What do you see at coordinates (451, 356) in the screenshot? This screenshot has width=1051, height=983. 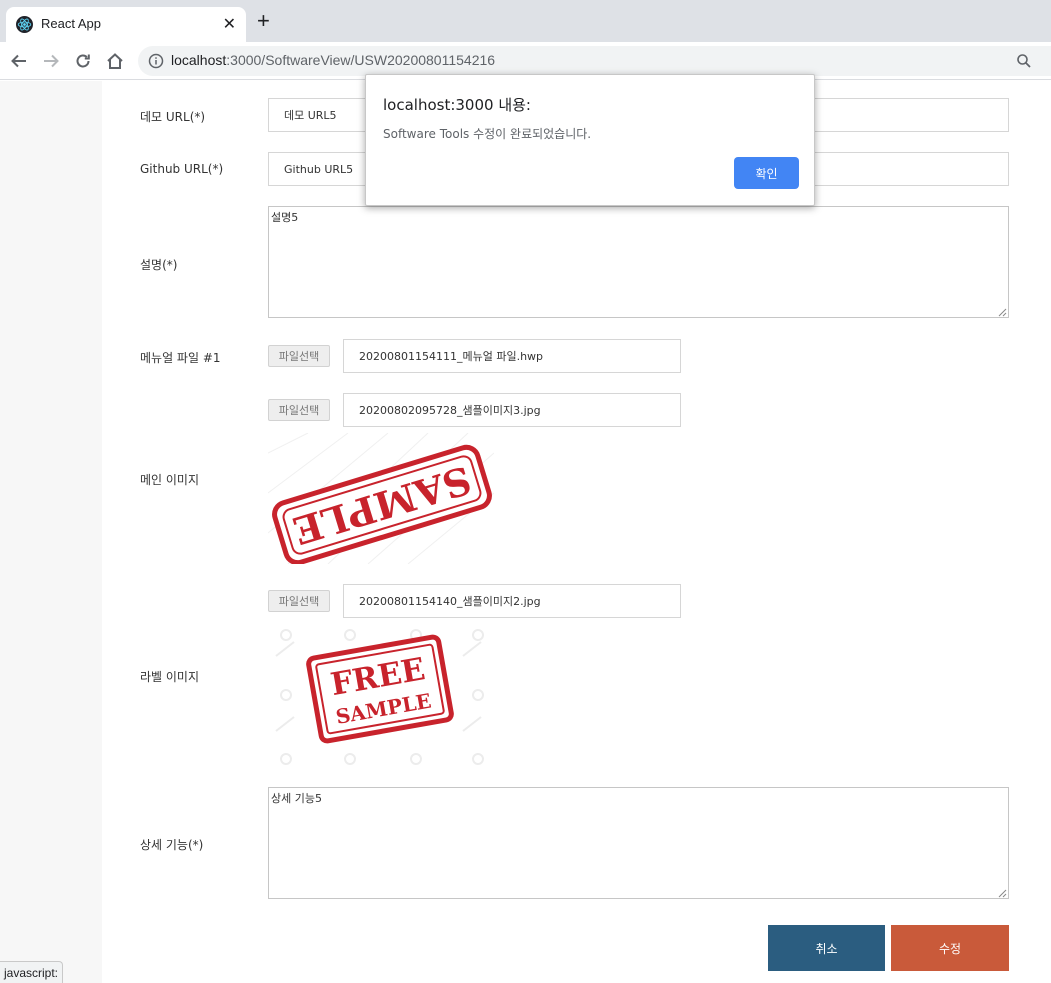 I see `manual-file-name: 20200801154111_메뉴얼 파일.hwp` at bounding box center [451, 356].